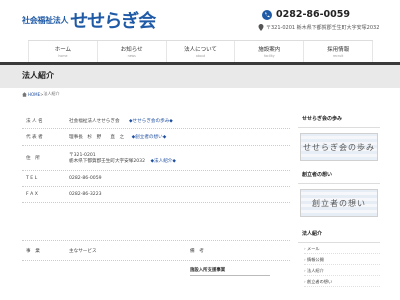 The image size is (400, 300). What do you see at coordinates (338, 55) in the screenshot?
I see `nav-sublabel: recruit` at bounding box center [338, 55].